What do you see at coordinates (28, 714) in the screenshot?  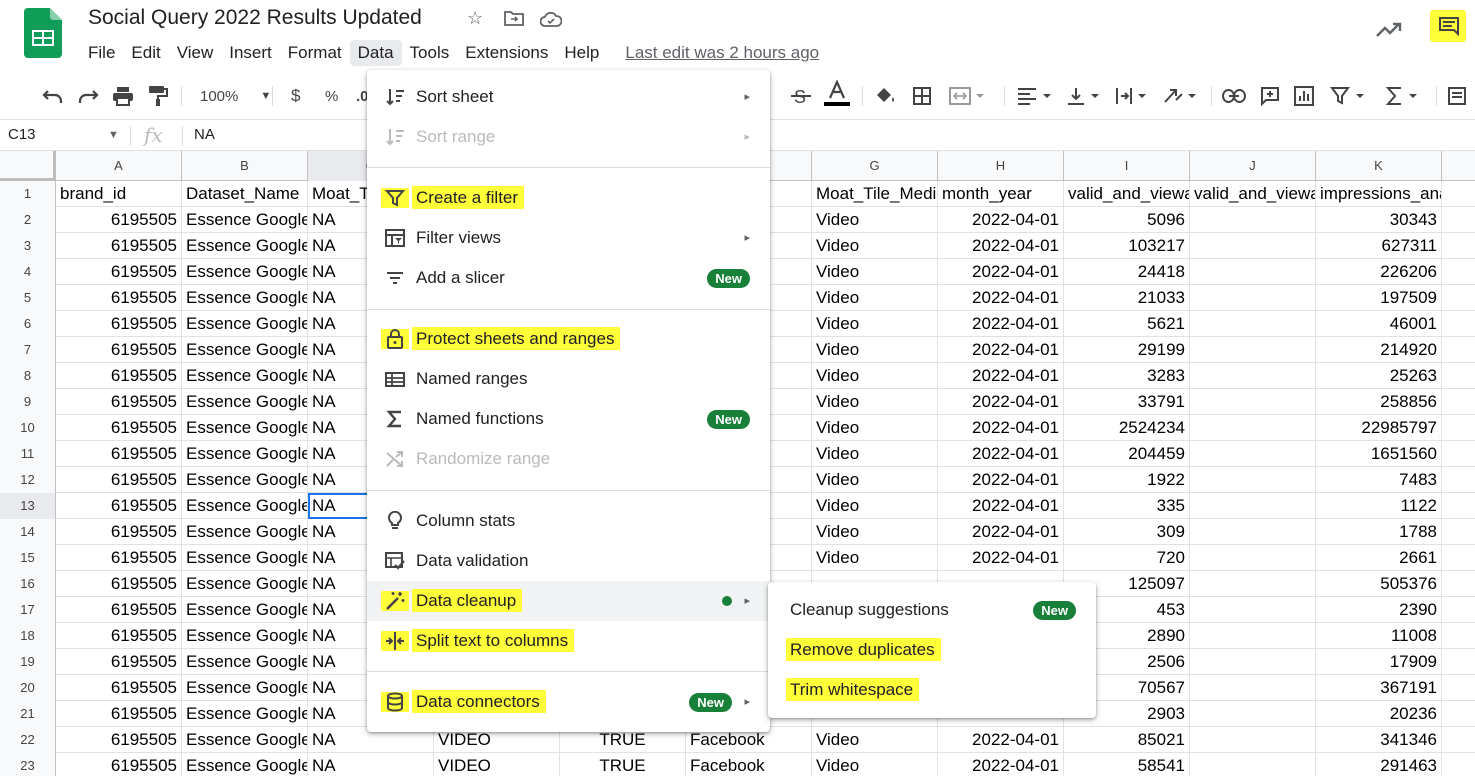 I see `row-number: 21` at bounding box center [28, 714].